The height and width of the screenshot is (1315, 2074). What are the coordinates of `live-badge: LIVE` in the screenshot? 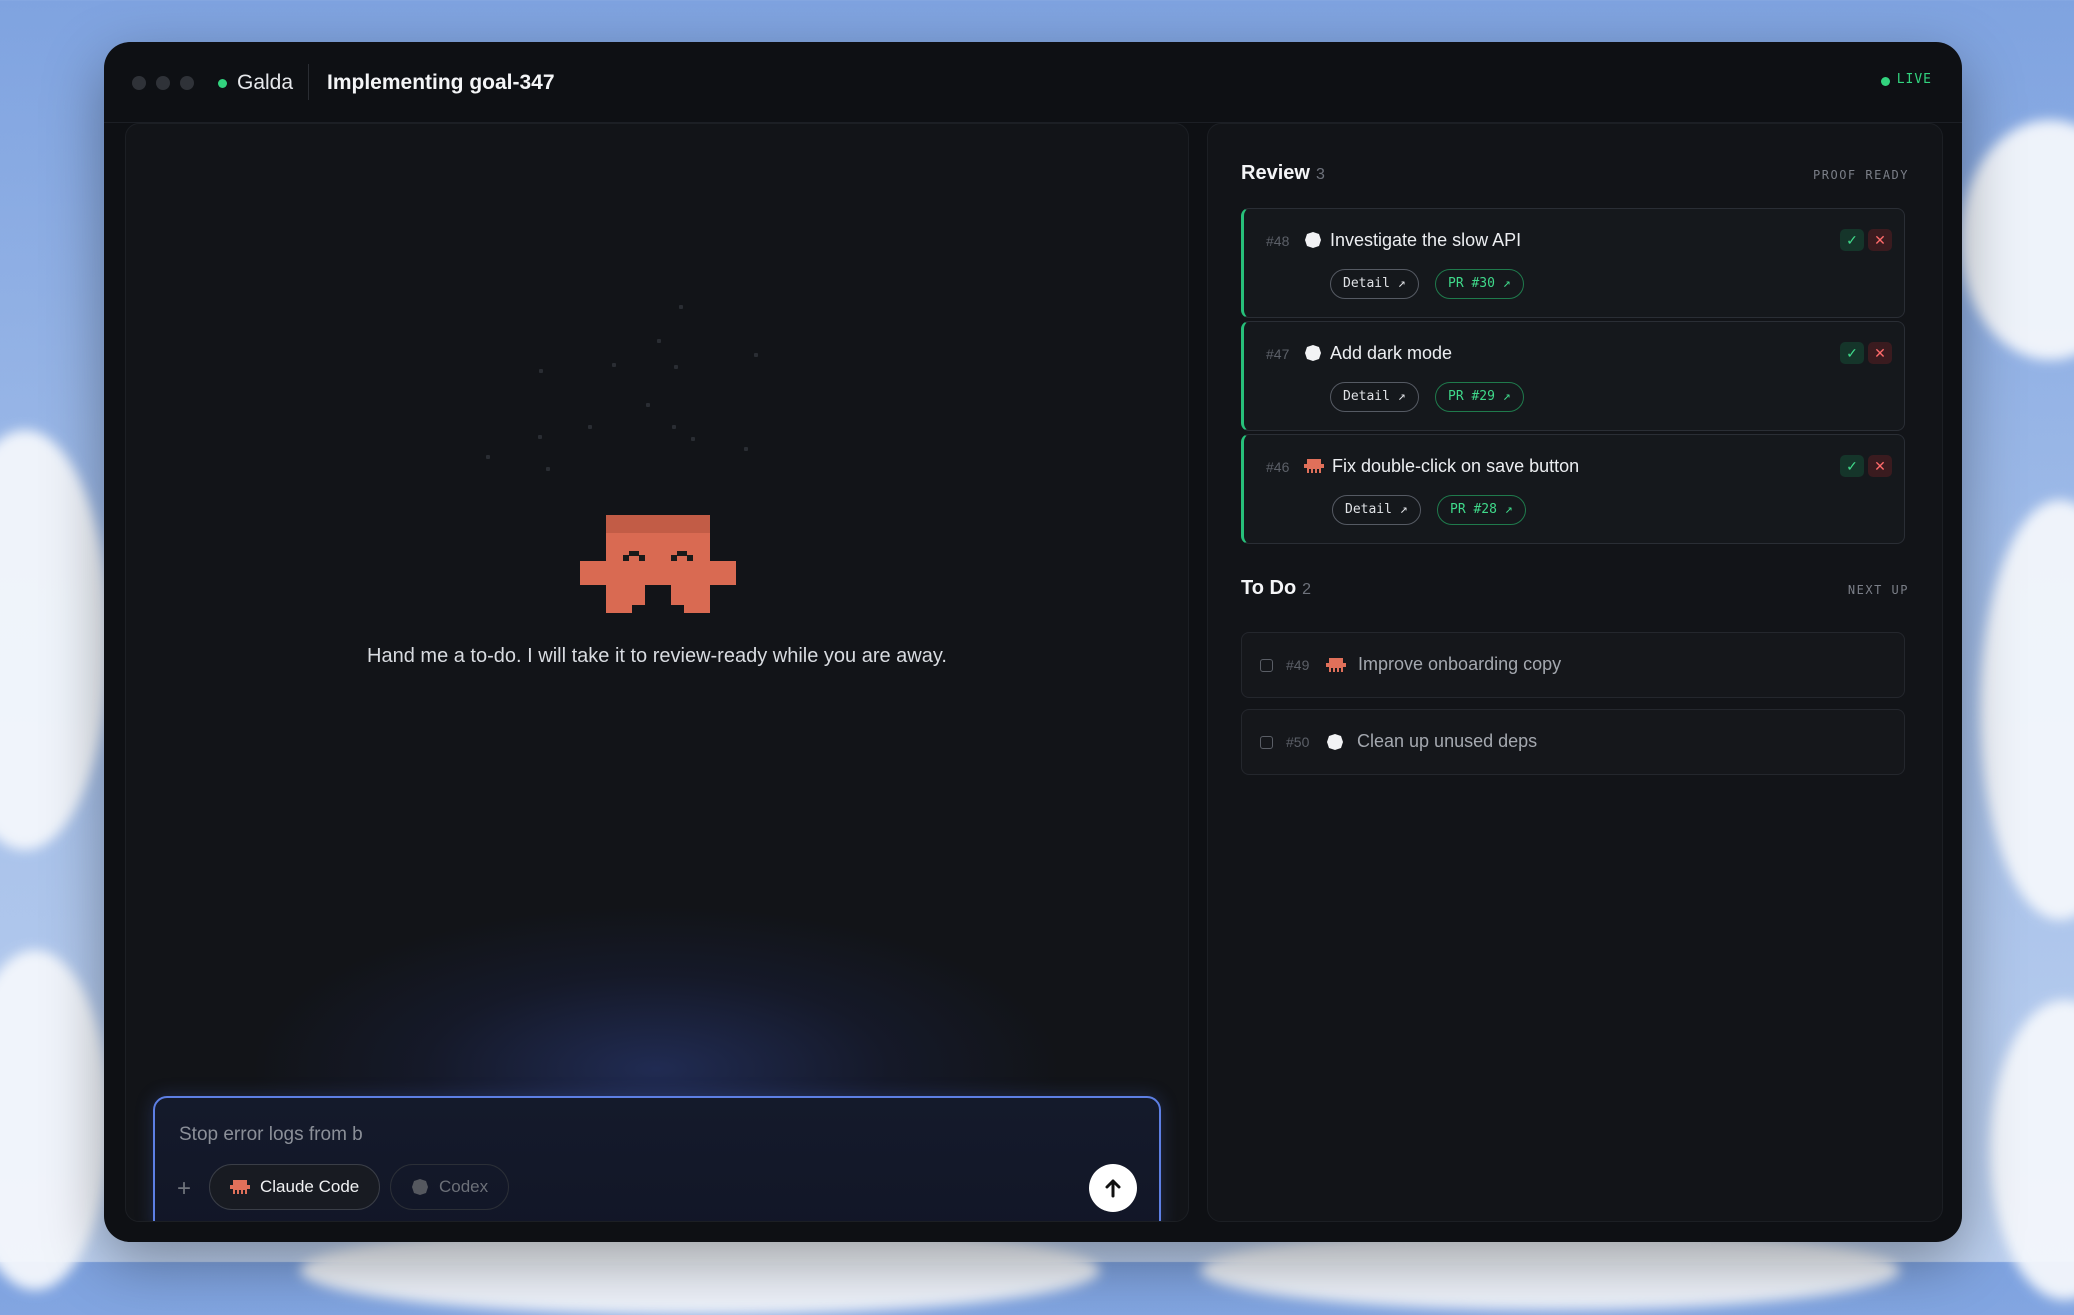 It's located at (1914, 79).